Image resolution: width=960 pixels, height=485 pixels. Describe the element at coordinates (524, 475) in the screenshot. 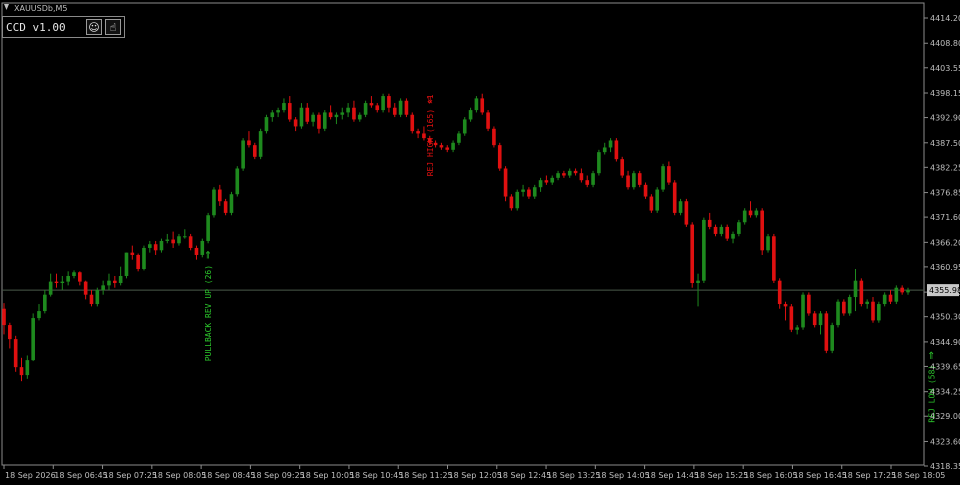

I see `x-tick-label: 18 Sep 12:45` at that location.